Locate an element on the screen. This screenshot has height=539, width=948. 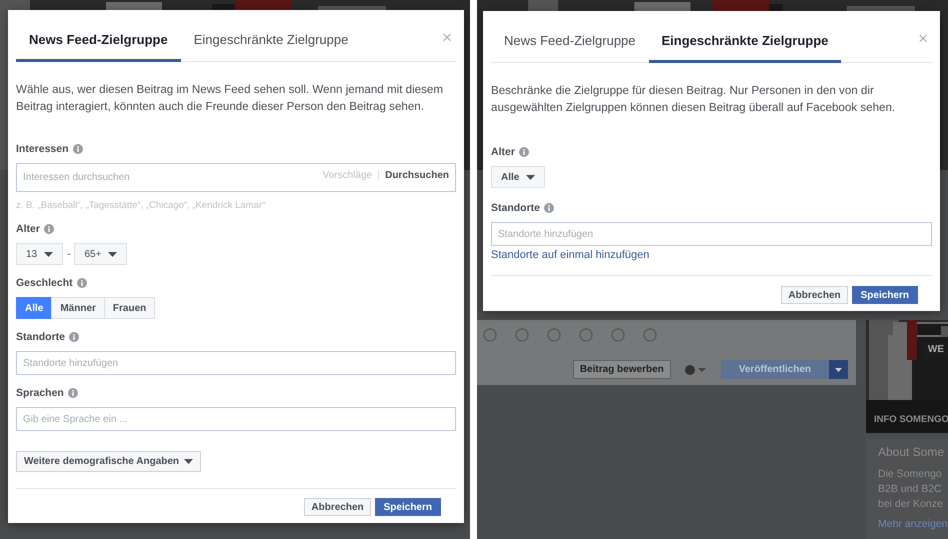
link: Standorte auf einmal hinzufügen is located at coordinates (711, 255).